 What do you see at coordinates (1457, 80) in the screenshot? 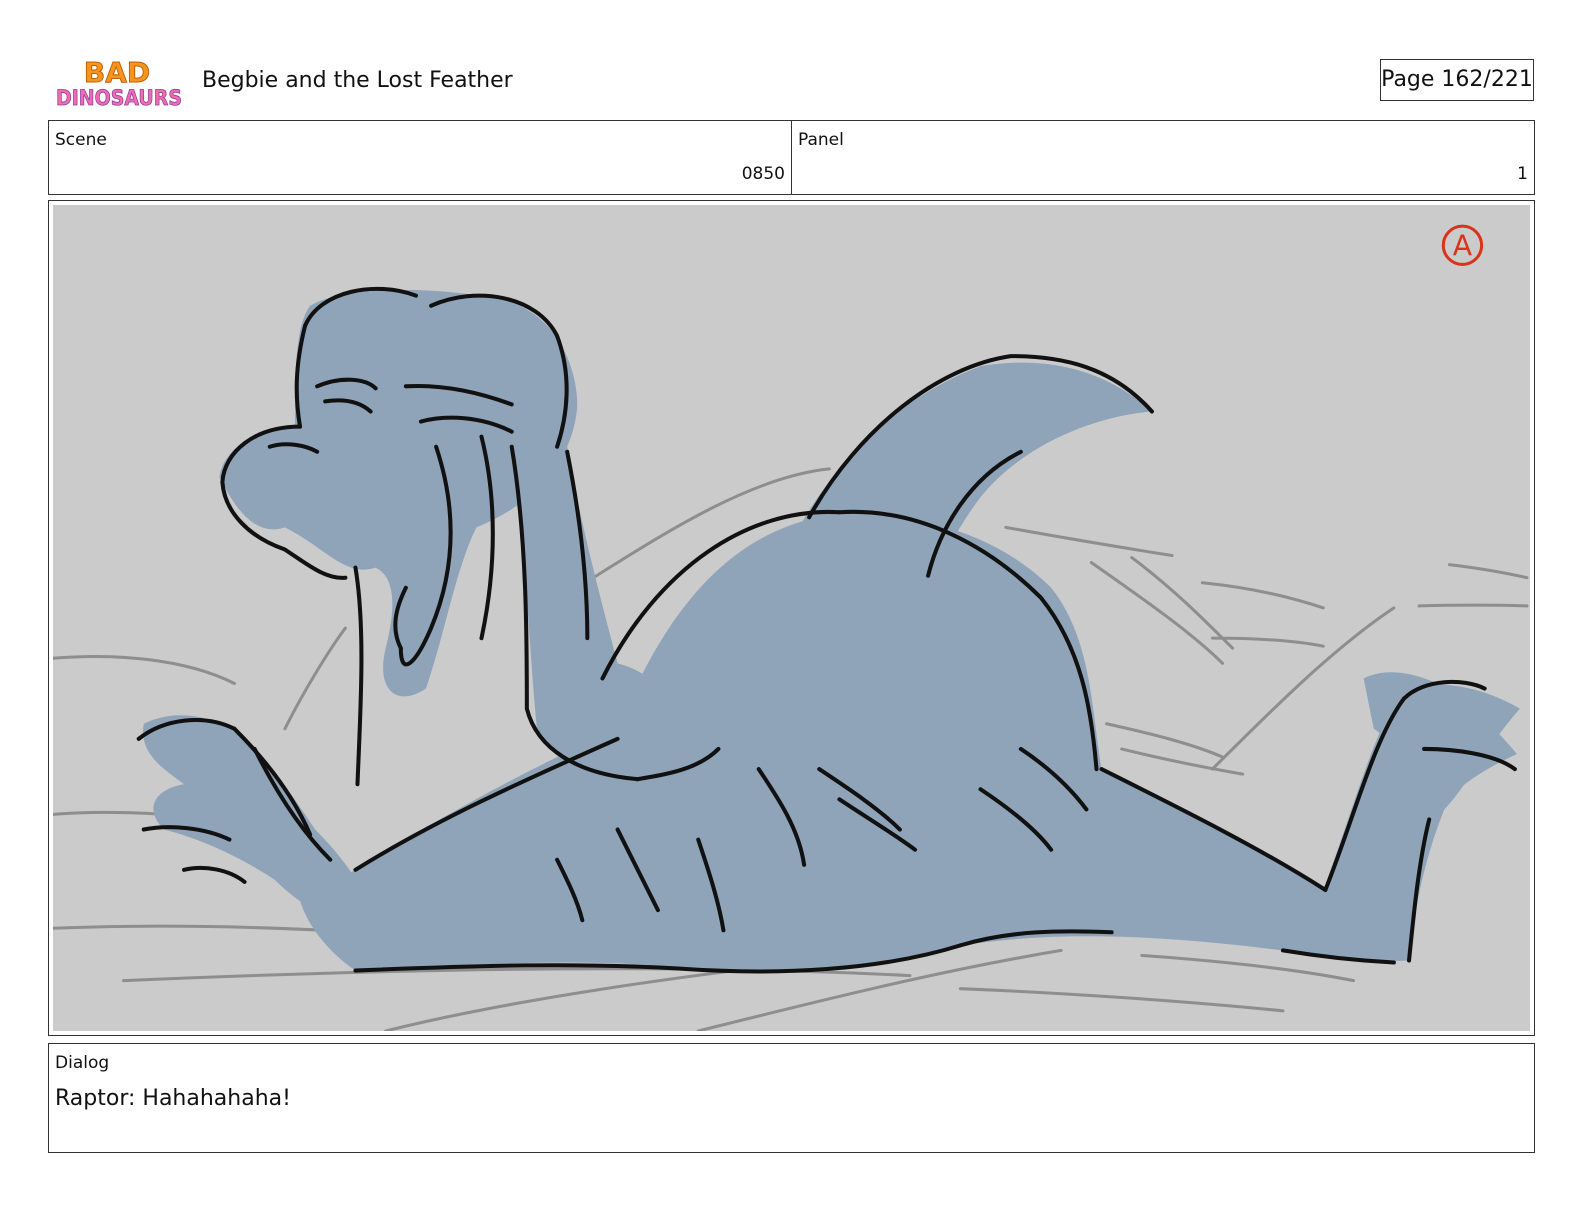
I see `page-counter: Page 162/221` at bounding box center [1457, 80].